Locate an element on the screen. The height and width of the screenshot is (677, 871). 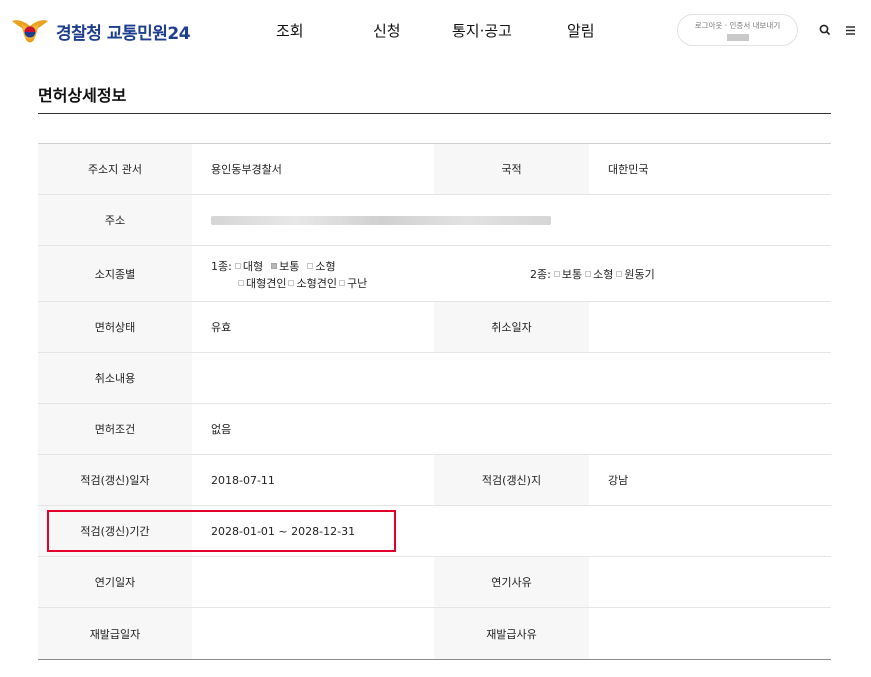
table-row: 적검(갱신)일자 2018-07-11 적검(갱신)지 강남 is located at coordinates (434, 480).